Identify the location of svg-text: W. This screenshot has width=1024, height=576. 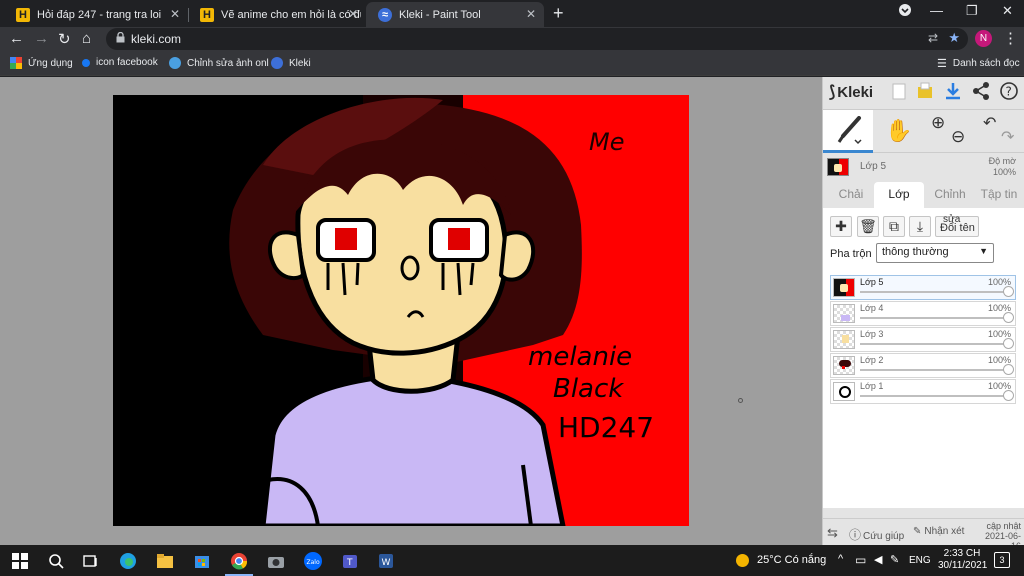
(386, 563).